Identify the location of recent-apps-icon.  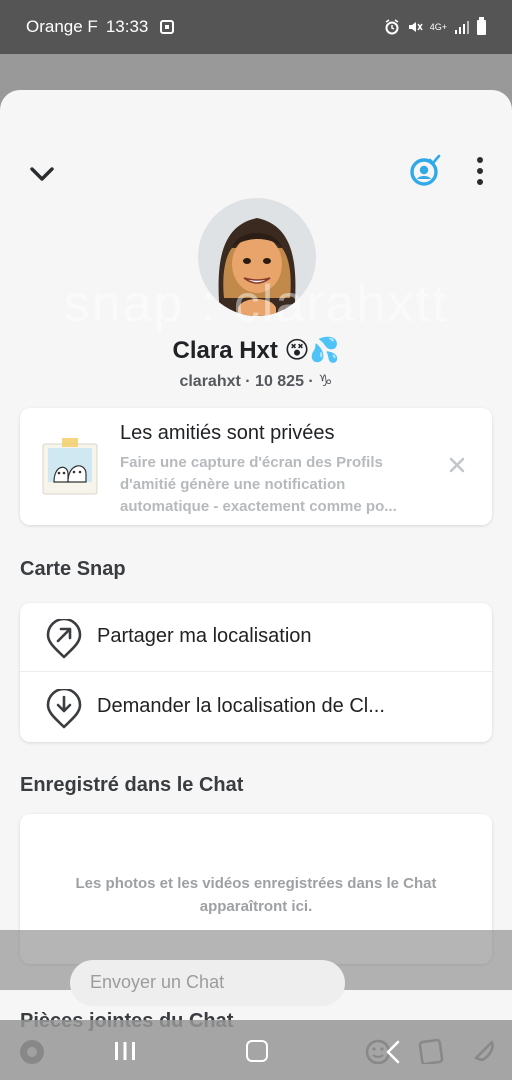
(125, 1051).